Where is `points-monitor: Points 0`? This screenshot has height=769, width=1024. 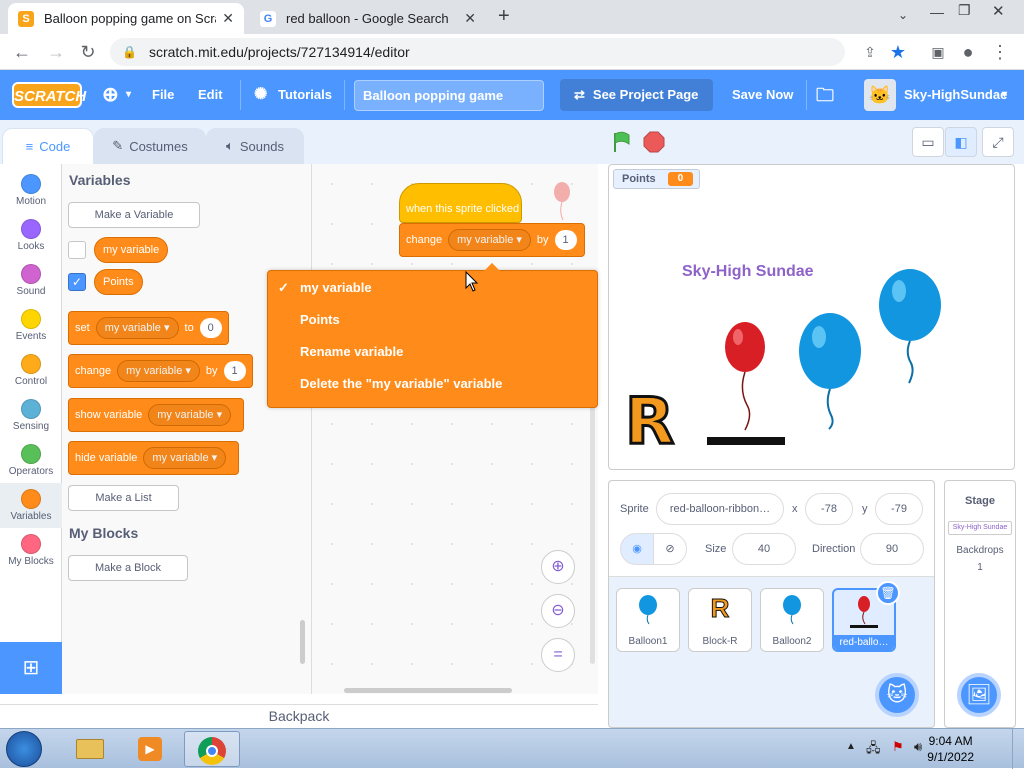 points-monitor: Points 0 is located at coordinates (657, 179).